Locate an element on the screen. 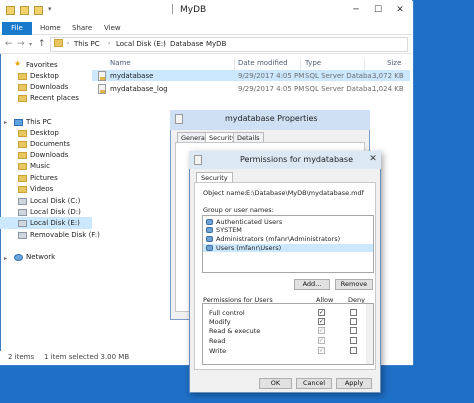 The image size is (474, 403). quick-access-new-folder-icon is located at coordinates (38, 10).